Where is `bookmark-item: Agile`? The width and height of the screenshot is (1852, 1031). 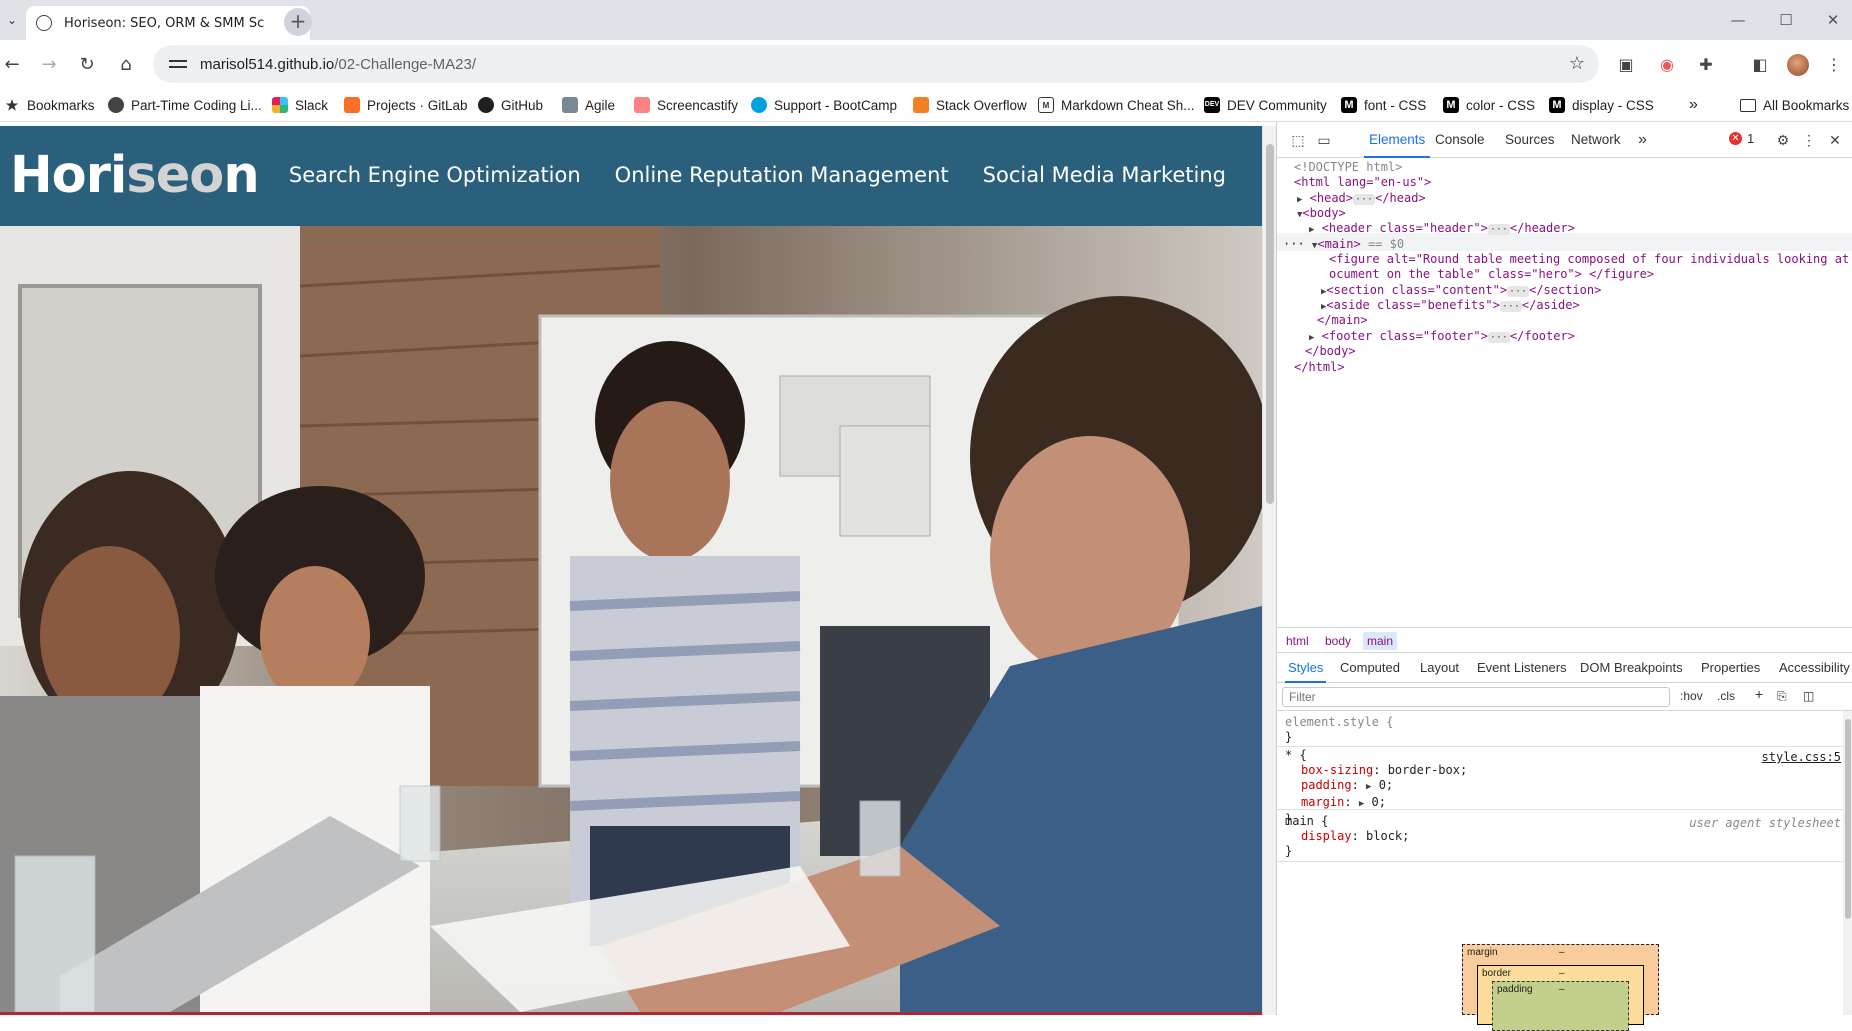 bookmark-item: Agile is located at coordinates (588, 105).